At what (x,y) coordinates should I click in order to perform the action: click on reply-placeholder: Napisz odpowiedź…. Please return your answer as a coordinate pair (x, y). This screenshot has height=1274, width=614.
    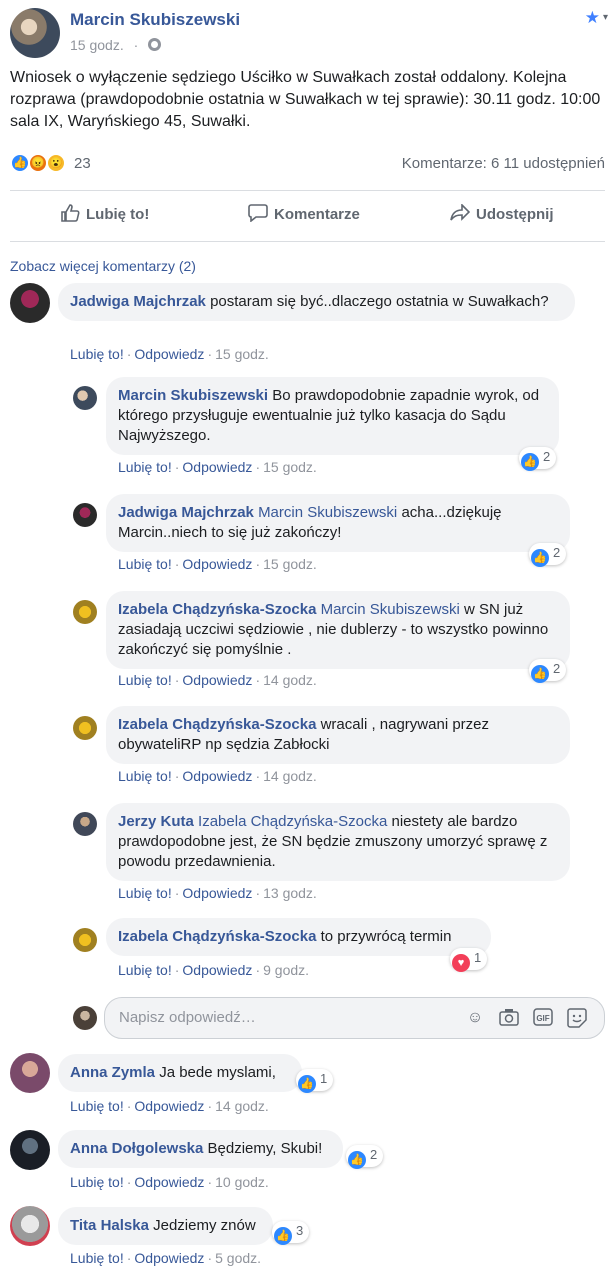
    Looking at the image, I should click on (187, 1017).